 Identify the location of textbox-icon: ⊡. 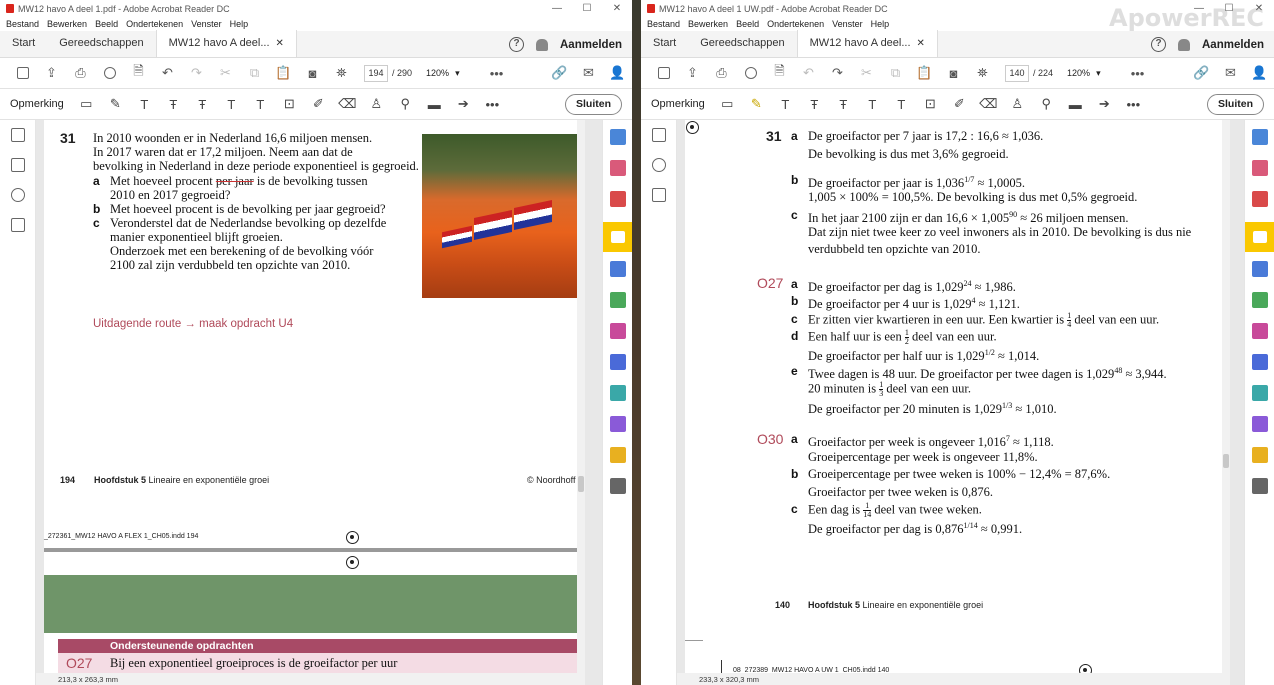
(289, 104).